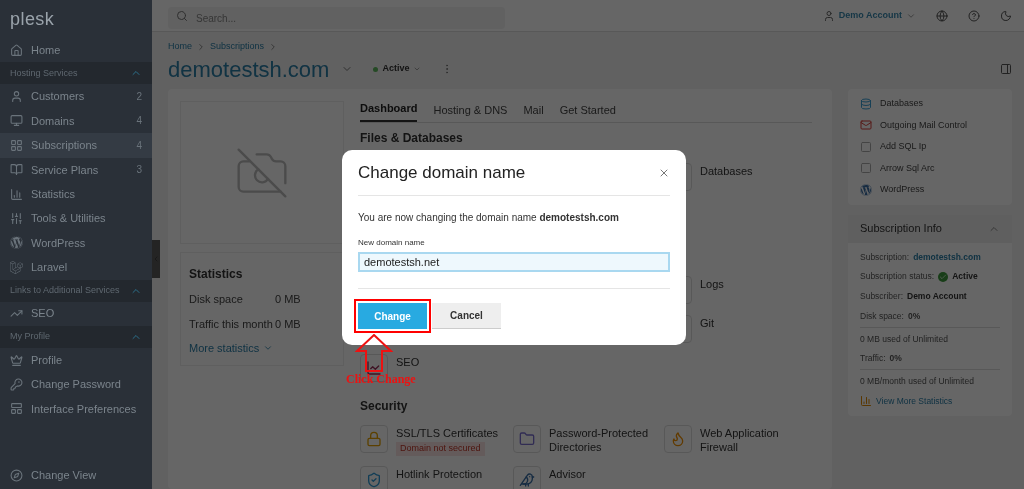 The image size is (1024, 489). What do you see at coordinates (30, 337) in the screenshot?
I see `section-label: My Profile` at bounding box center [30, 337].